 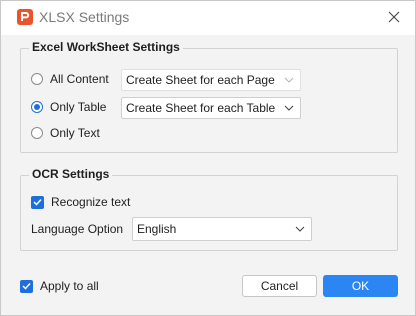 I want to click on title-bar: XLSX Settings, so click(x=208, y=18).